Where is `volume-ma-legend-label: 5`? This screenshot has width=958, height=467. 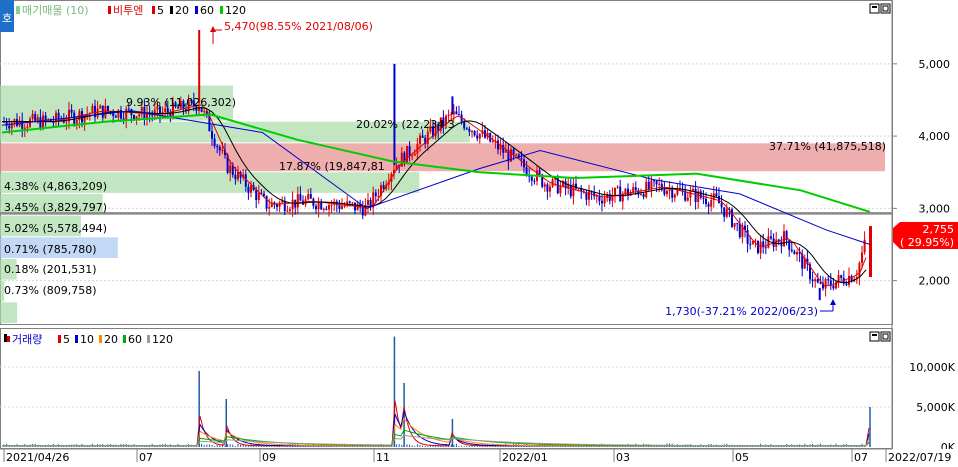 volume-ma-legend-label: 5 is located at coordinates (66, 339).